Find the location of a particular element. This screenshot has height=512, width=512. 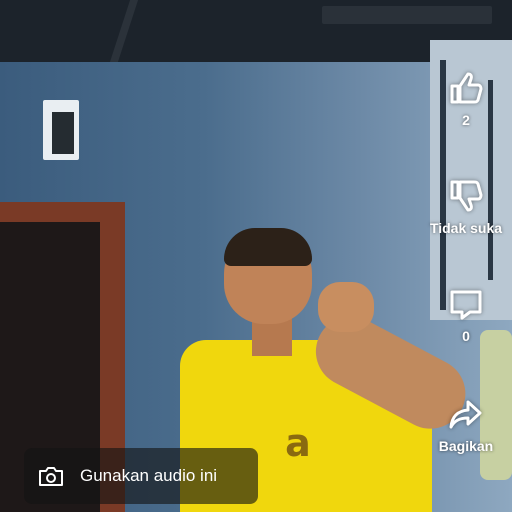

camera-icon is located at coordinates (51, 476).